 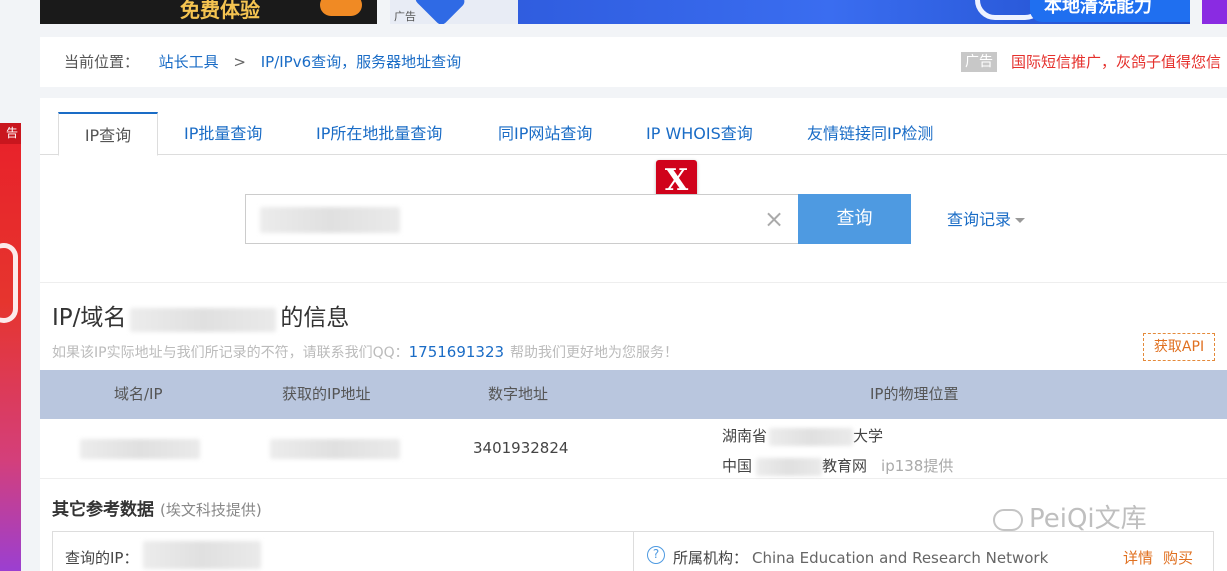 What do you see at coordinates (89, 318) in the screenshot?
I see `info-title-prefix: IP/域名` at bounding box center [89, 318].